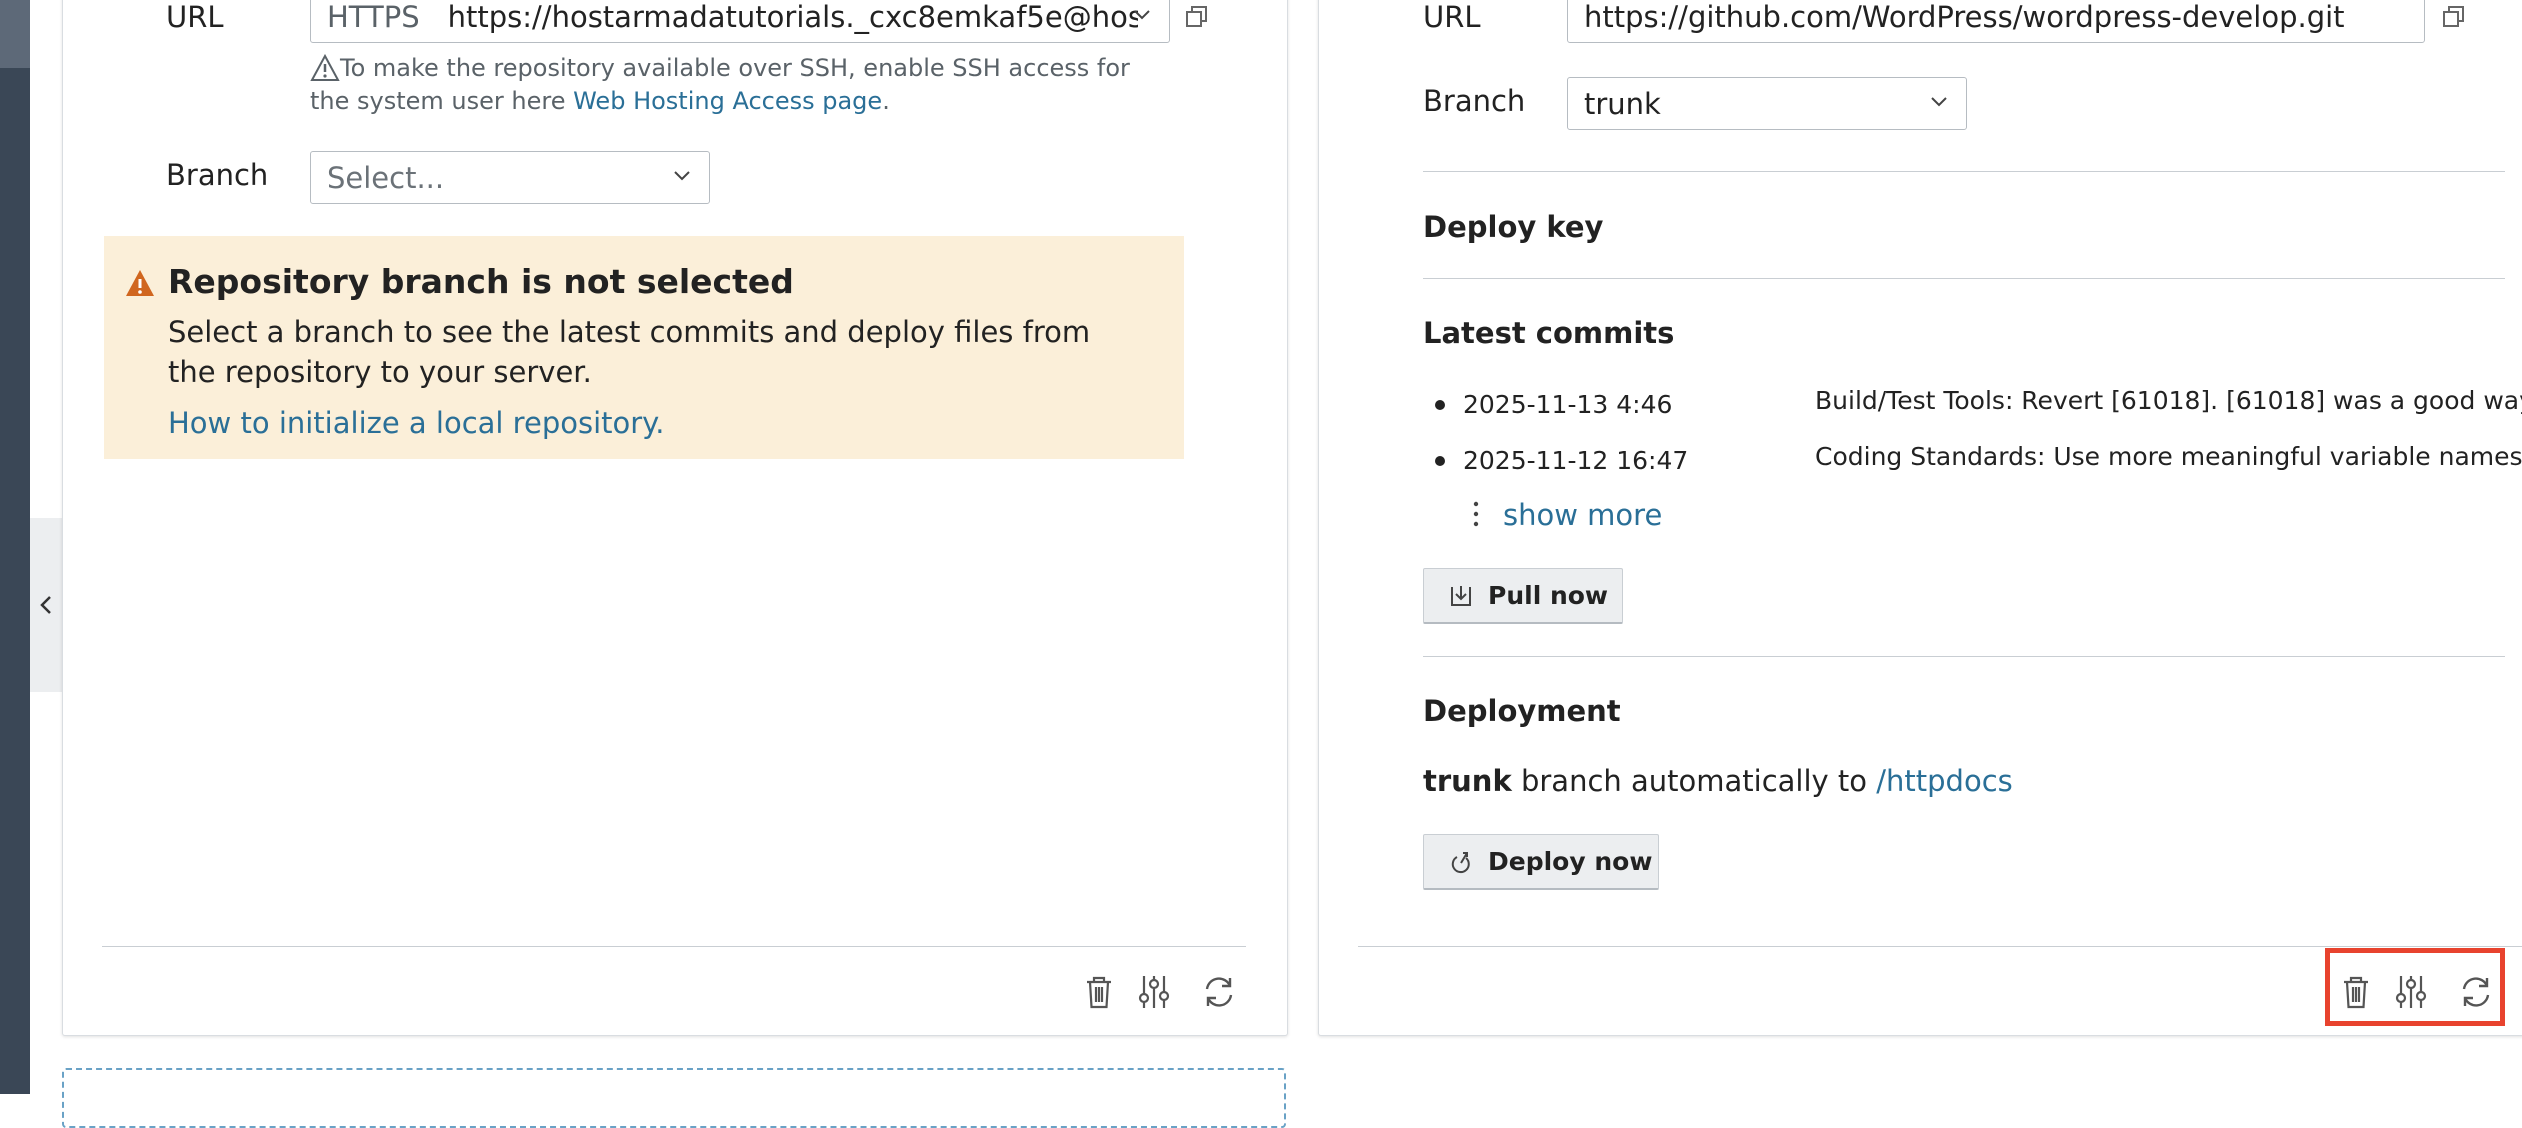  I want to click on settings-sliders-icon, so click(1154, 992).